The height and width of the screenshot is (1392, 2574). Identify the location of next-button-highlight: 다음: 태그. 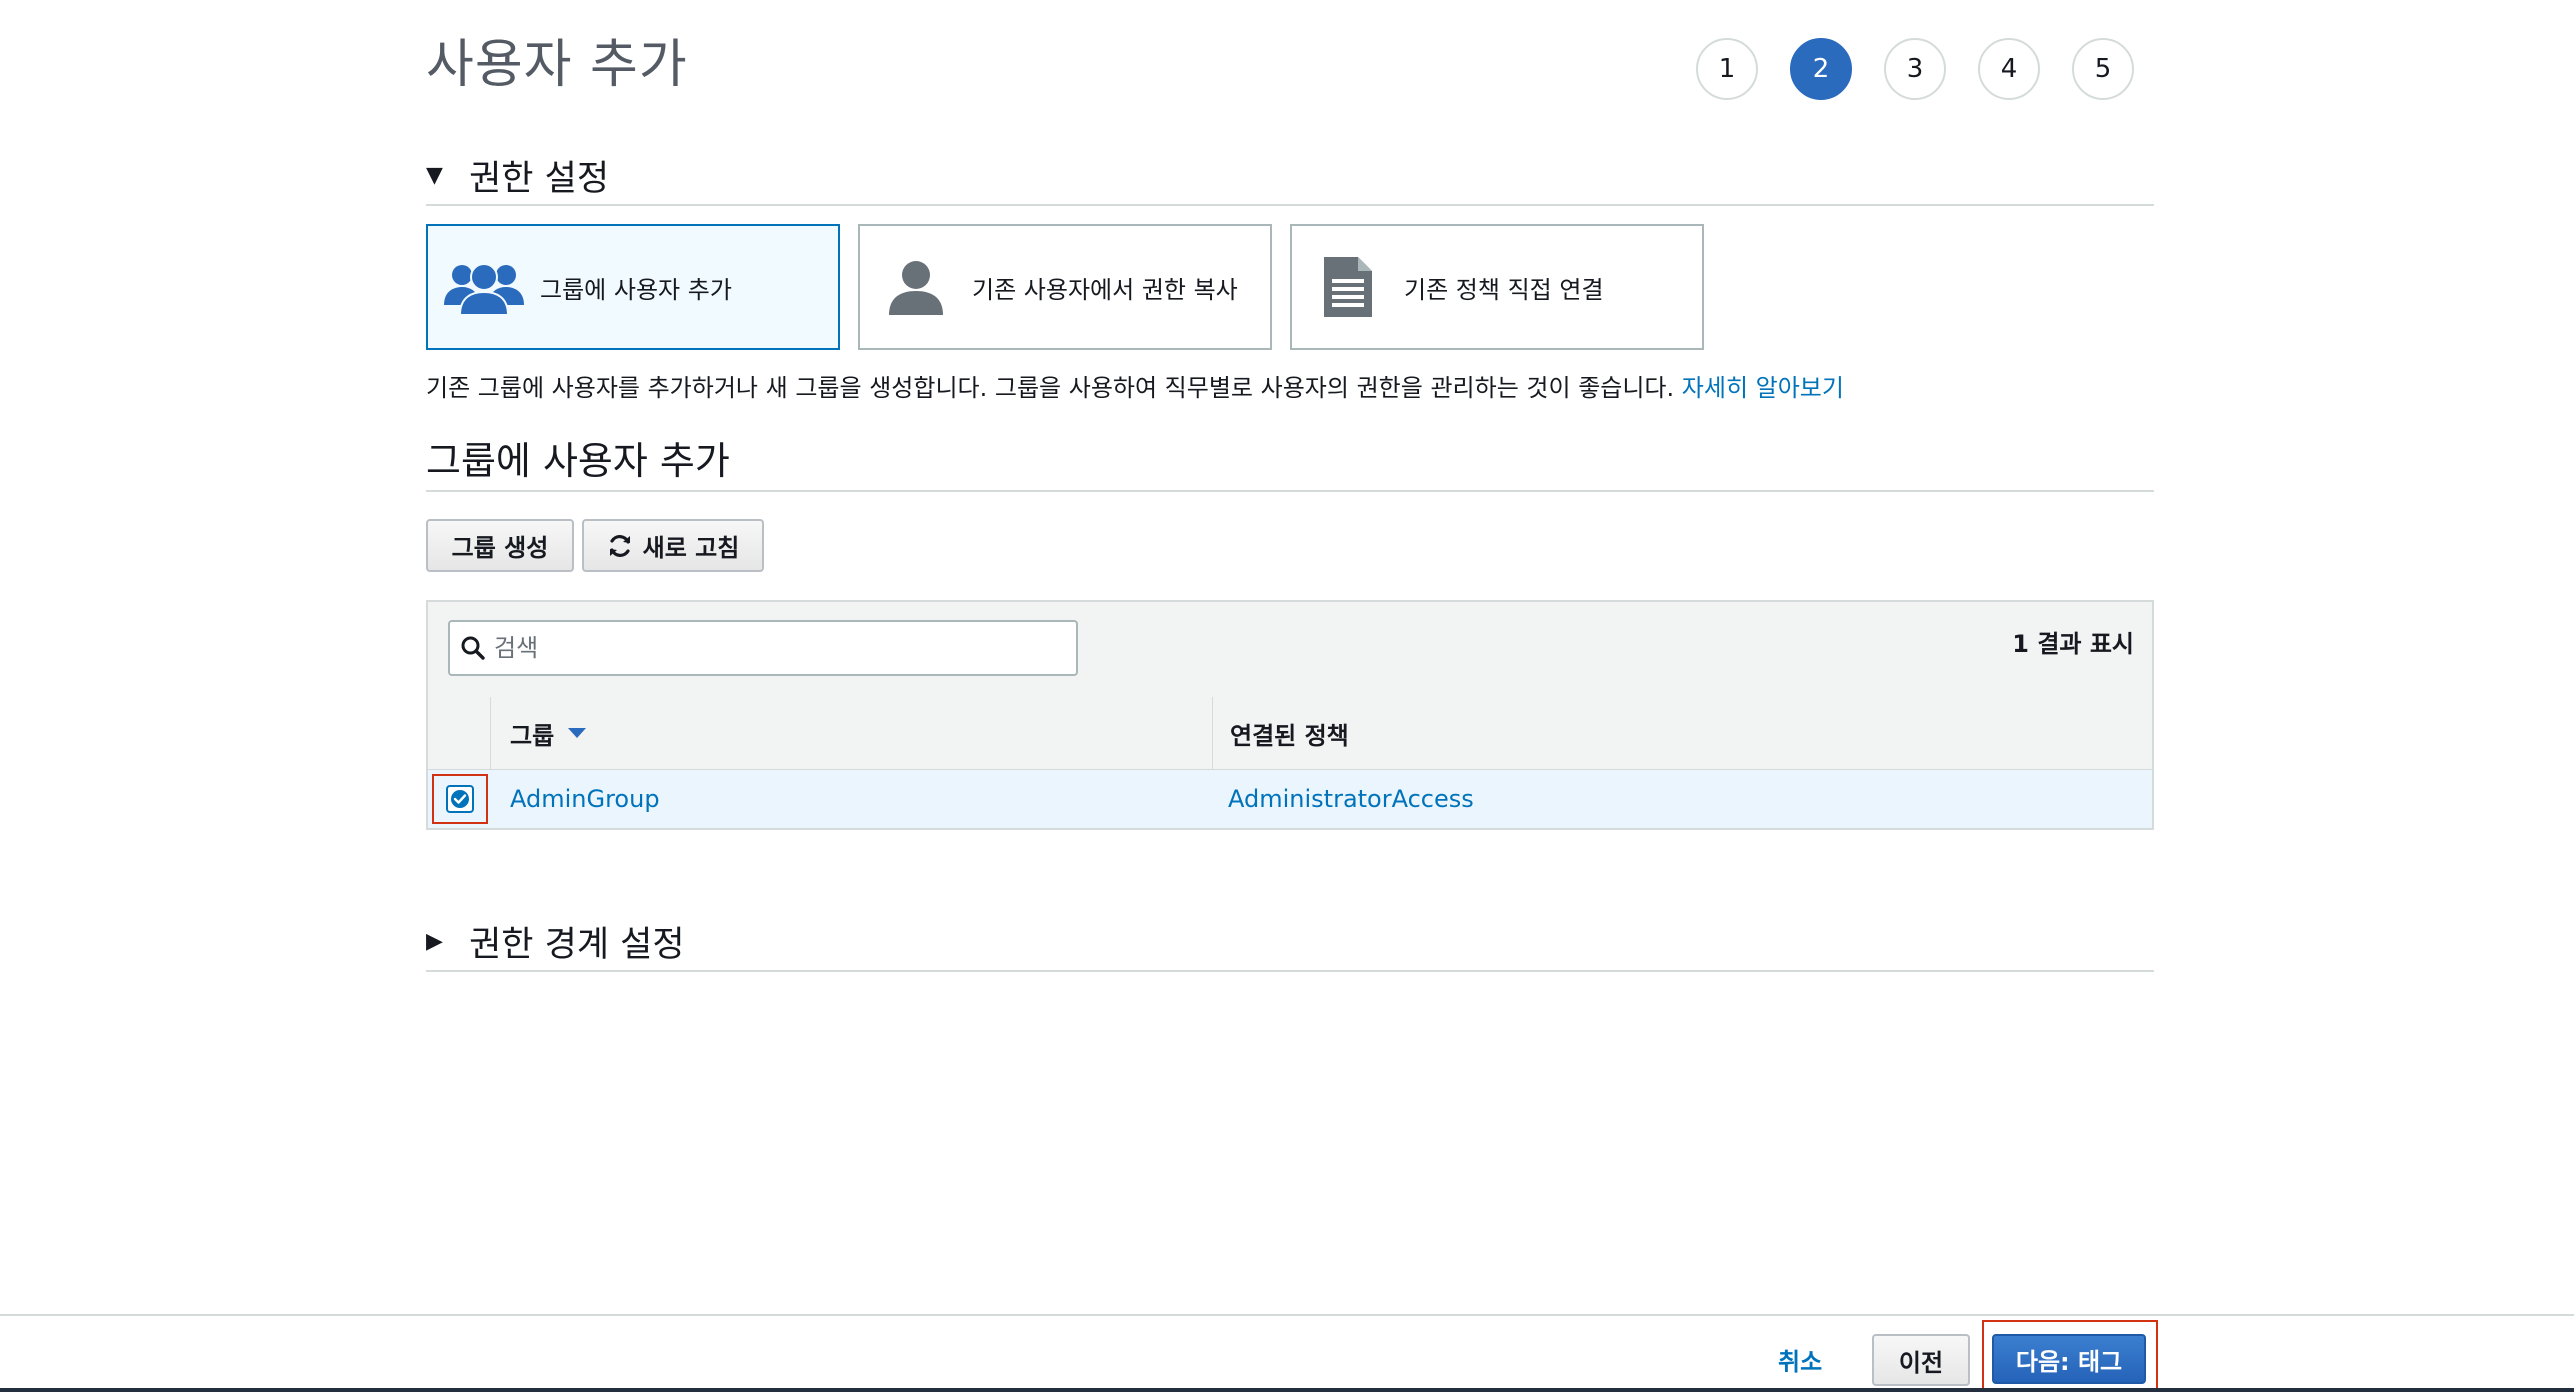
(2070, 1356).